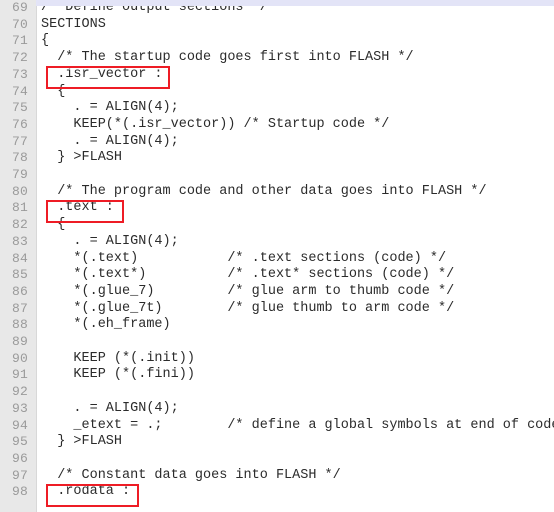  I want to click on code-line-text: *(.text*) /* .text* sections (code) */, so click(248, 275).